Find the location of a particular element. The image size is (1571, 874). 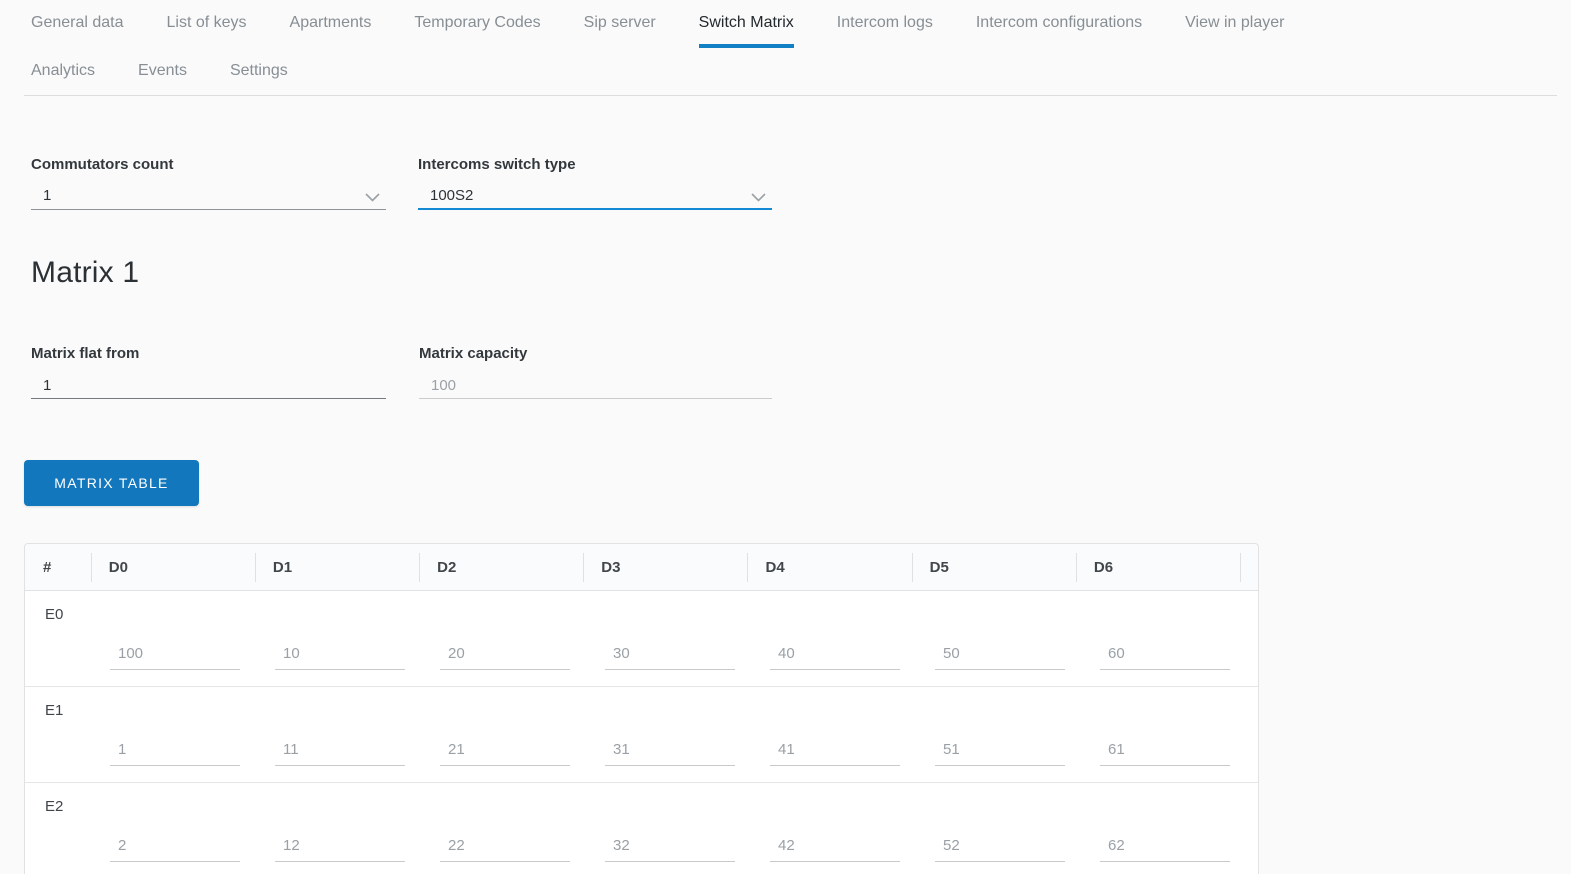

matrix-table-button: MATRIX TABLE is located at coordinates (111, 483).